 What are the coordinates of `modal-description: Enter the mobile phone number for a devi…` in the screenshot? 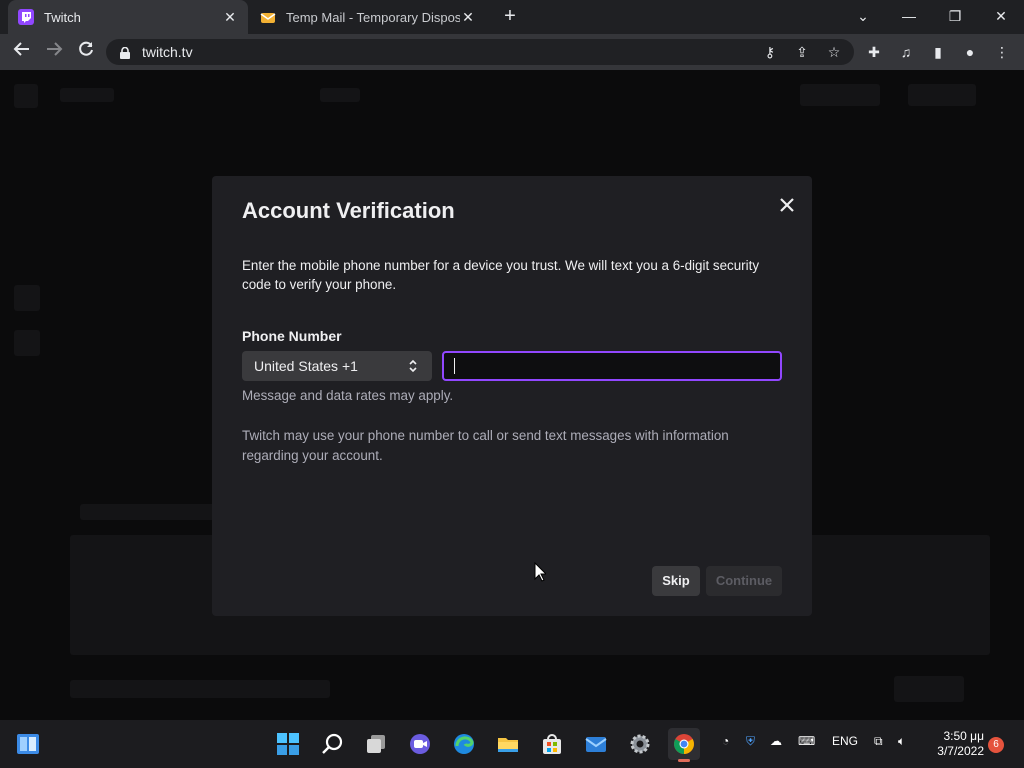 It's located at (501, 275).